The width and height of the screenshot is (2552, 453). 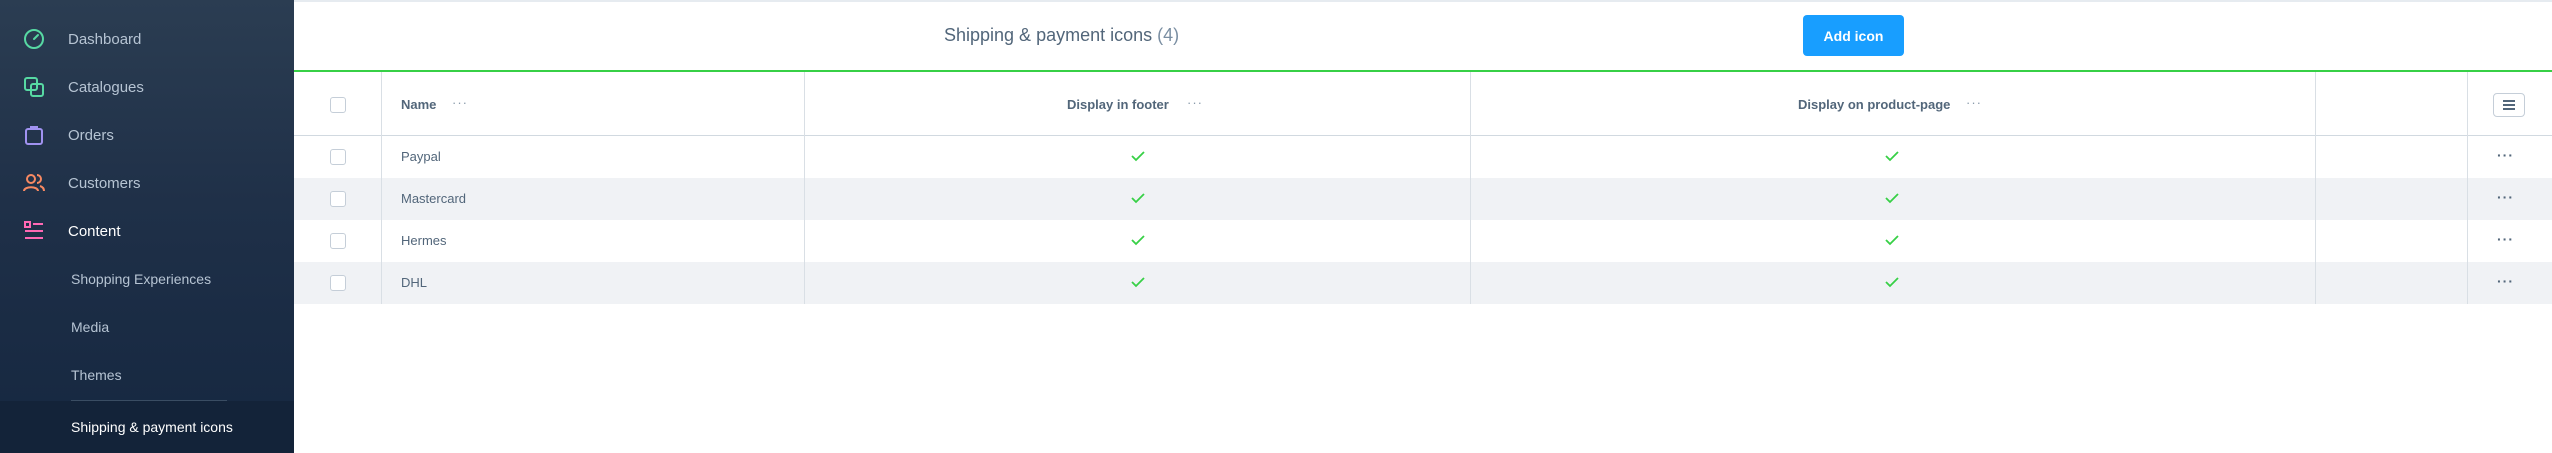 I want to click on sidebar-subitem-label: Shipping & payment icons, so click(x=152, y=427).